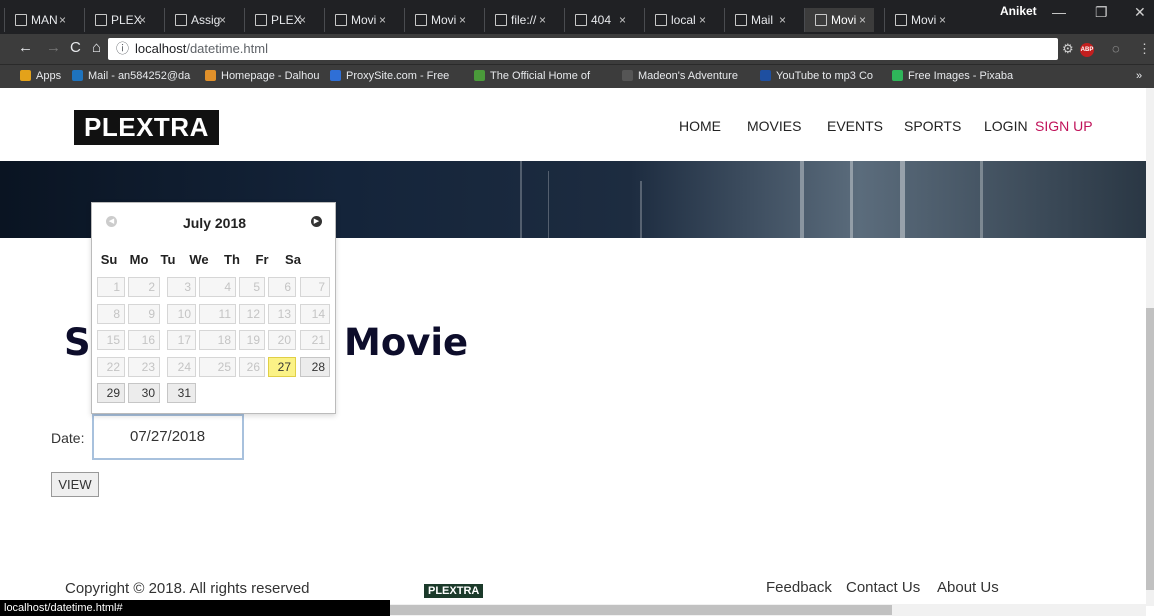 Image resolution: width=1154 pixels, height=616 pixels. I want to click on browser-tab: 404 ×, so click(599, 20).